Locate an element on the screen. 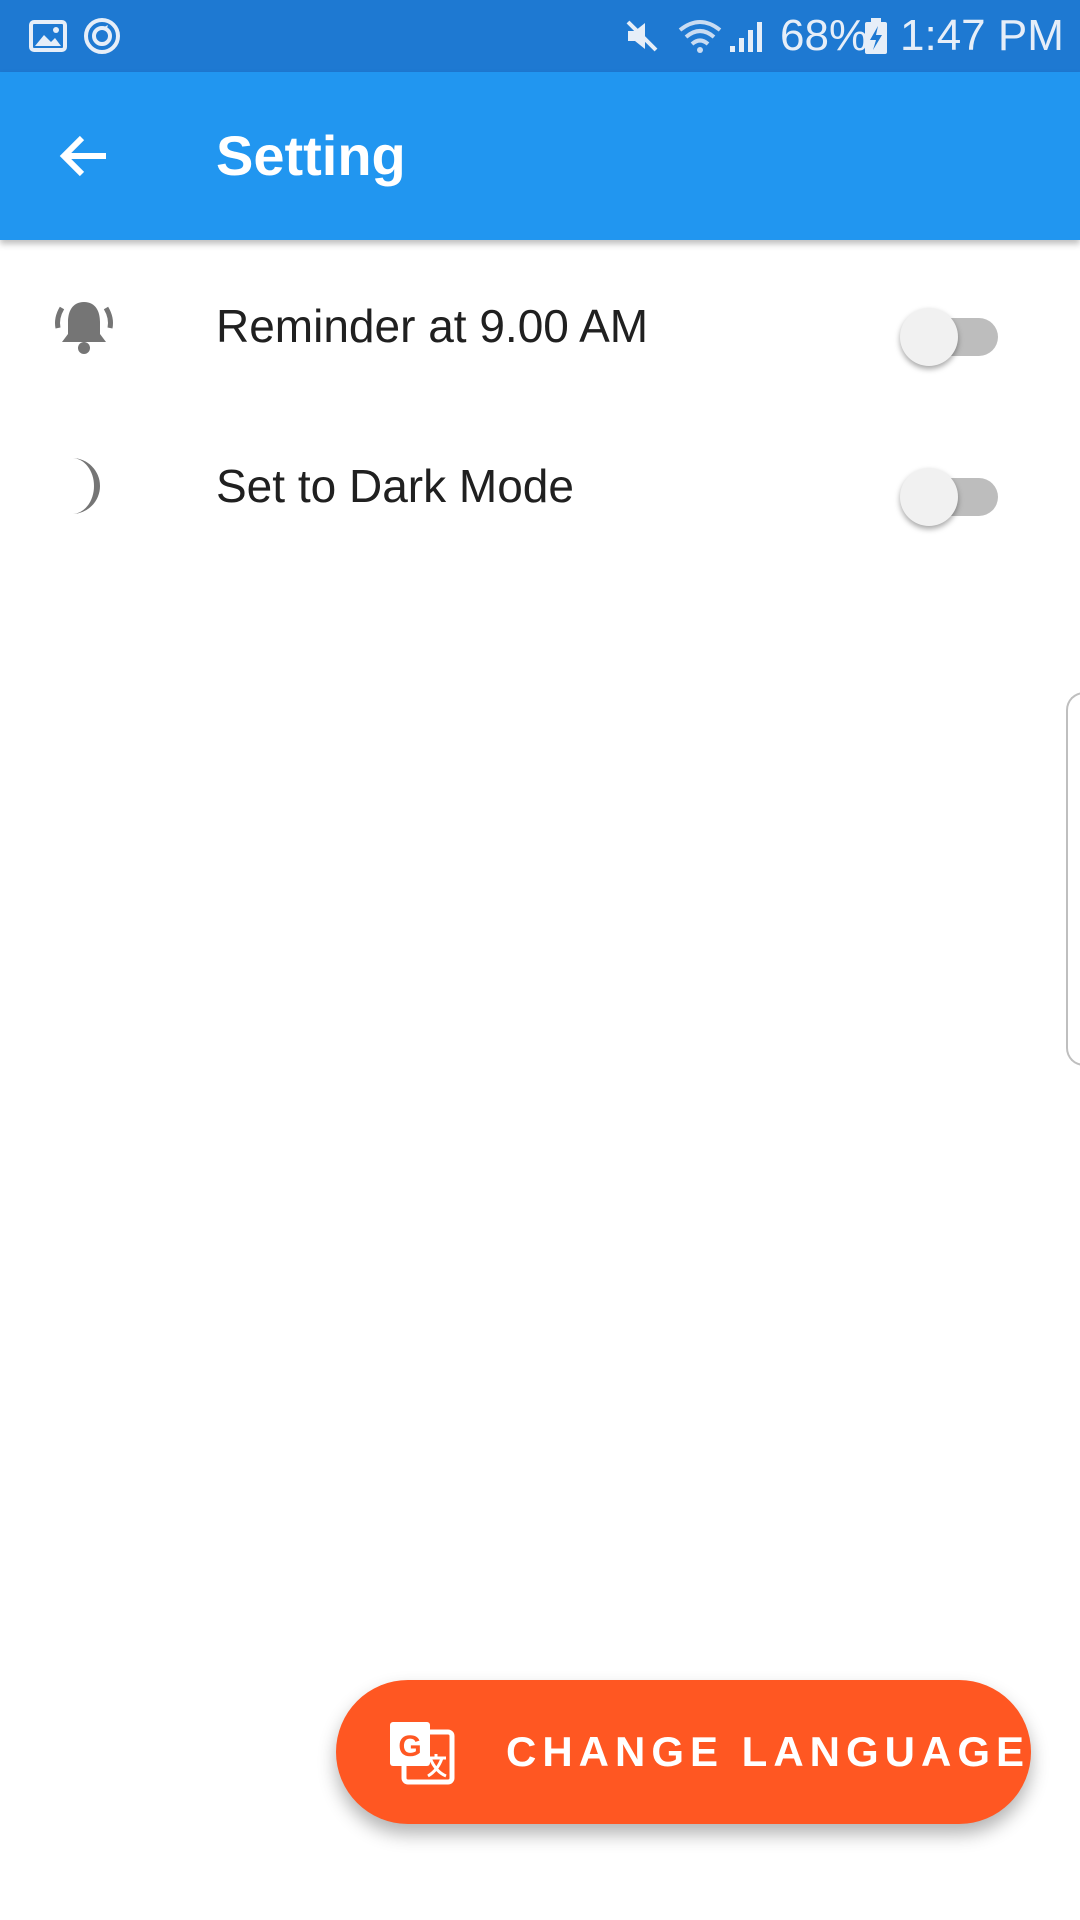 The height and width of the screenshot is (1920, 1080). arrow-left-icon is located at coordinates (82, 156).